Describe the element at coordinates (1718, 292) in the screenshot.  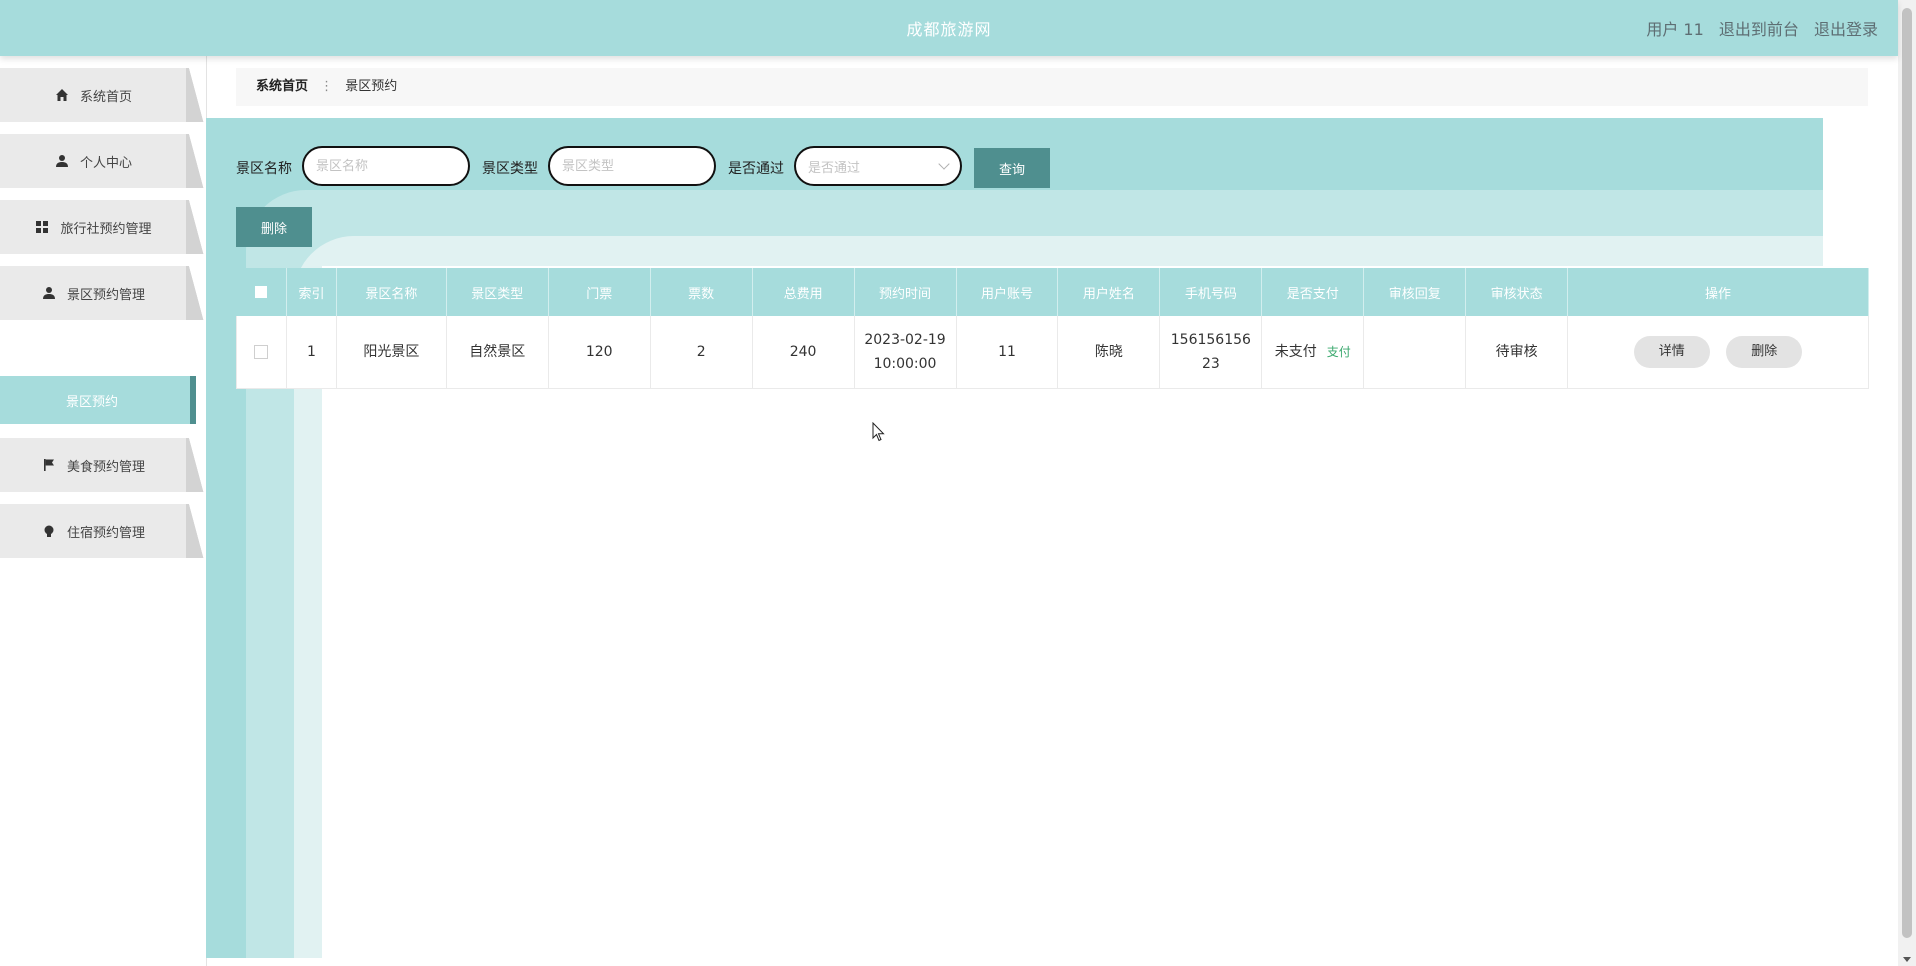
I see `column-header: 操作` at that location.